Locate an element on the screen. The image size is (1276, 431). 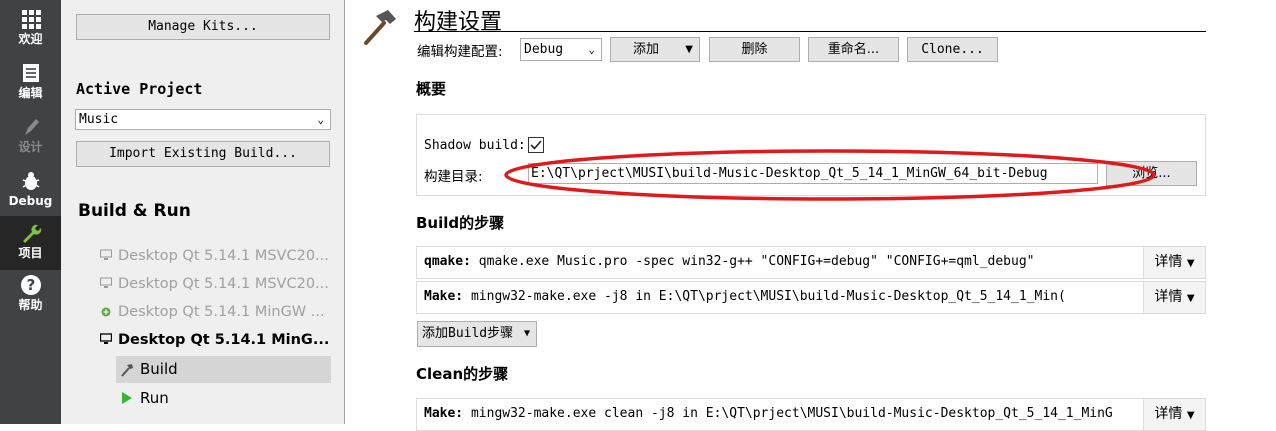
config-label: 编辑构建配置: is located at coordinates (460, 52).